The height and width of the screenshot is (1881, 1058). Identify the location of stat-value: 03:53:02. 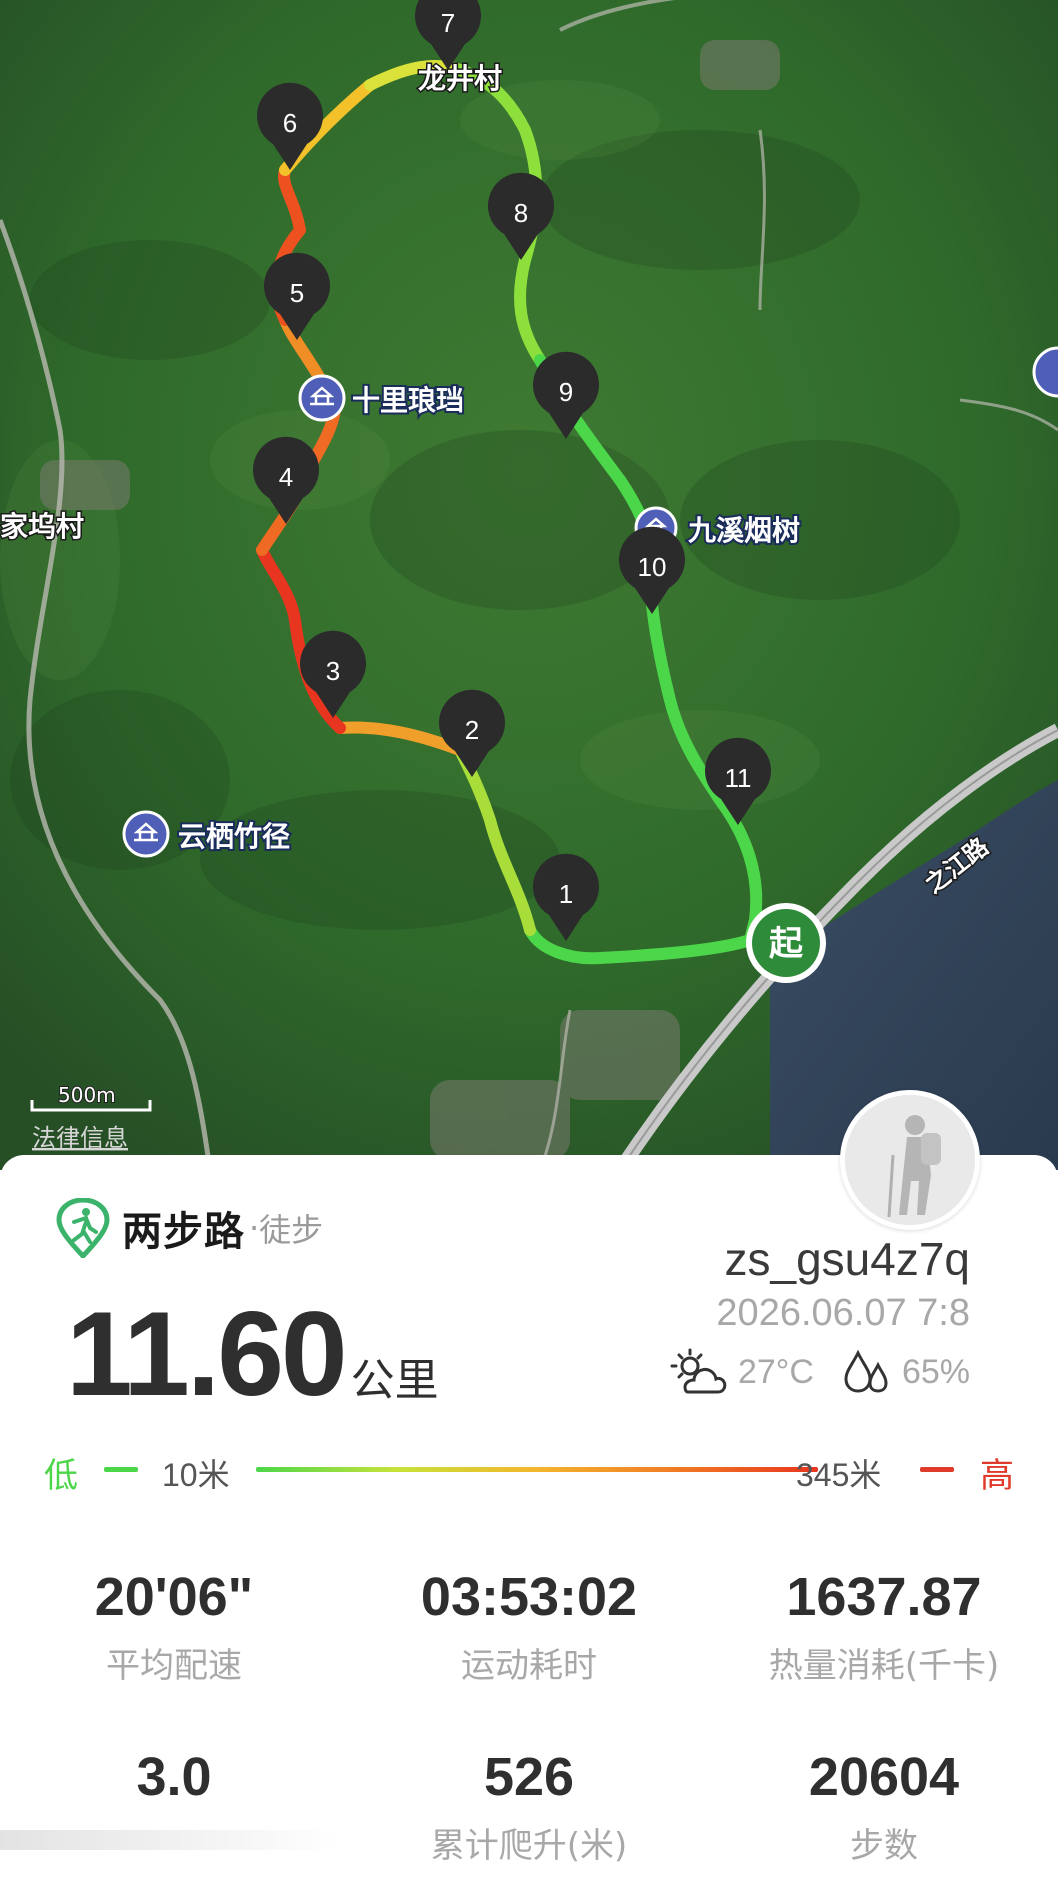
(529, 1597).